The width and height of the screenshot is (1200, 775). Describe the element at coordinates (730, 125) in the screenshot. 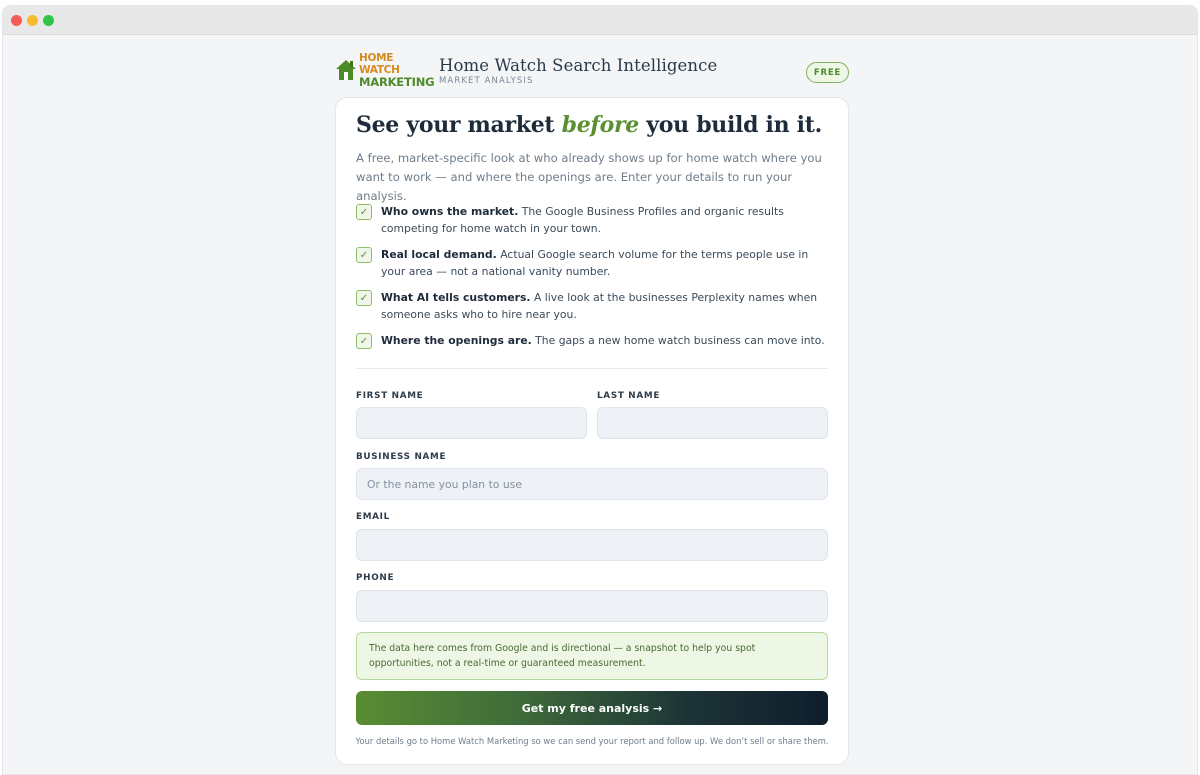

I see `headline-part-2: you build in it.` at that location.